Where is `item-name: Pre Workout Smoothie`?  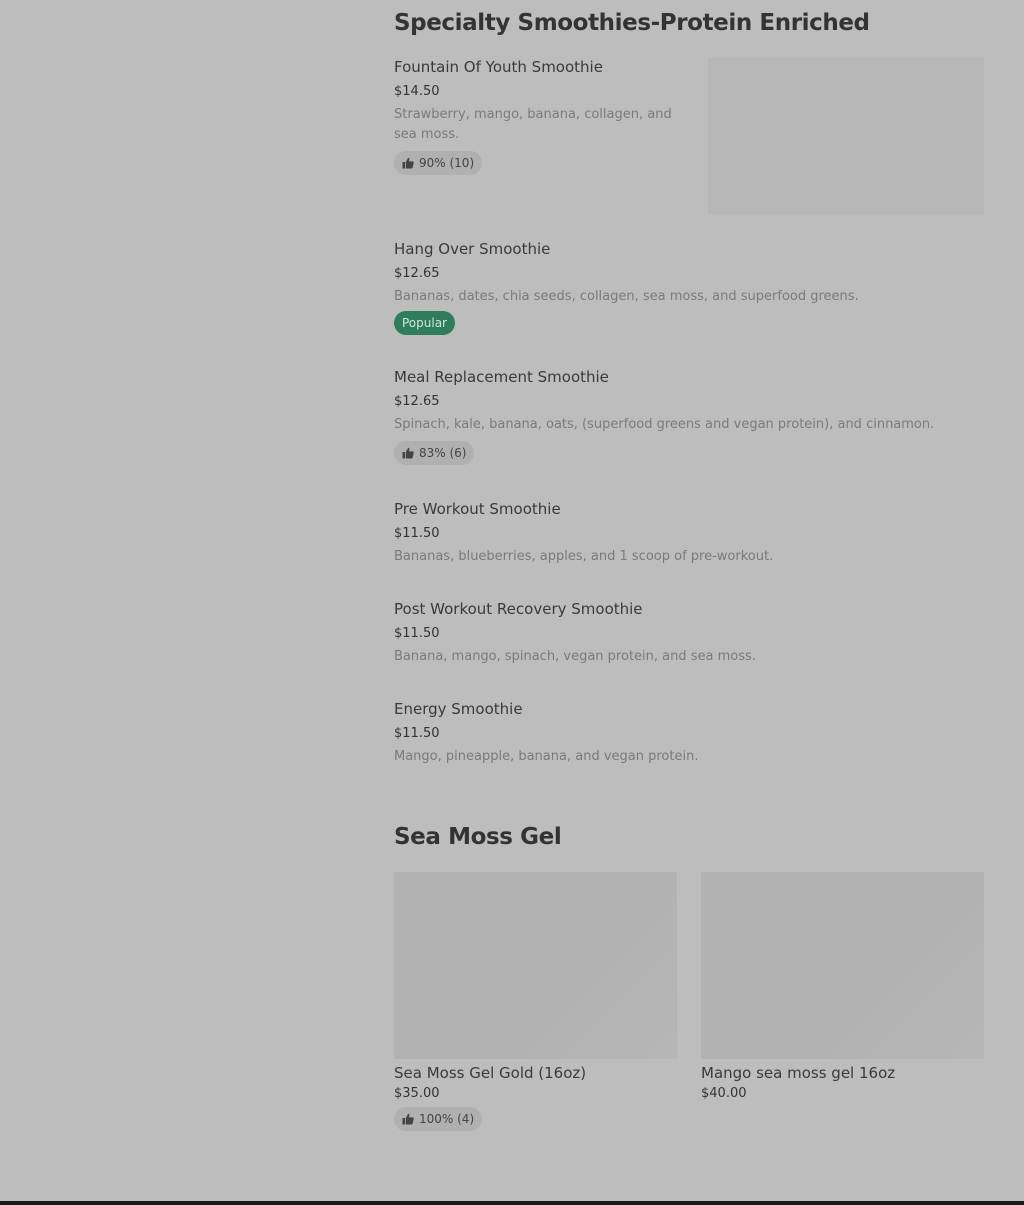
item-name: Pre Workout Smoothie is located at coordinates (477, 509).